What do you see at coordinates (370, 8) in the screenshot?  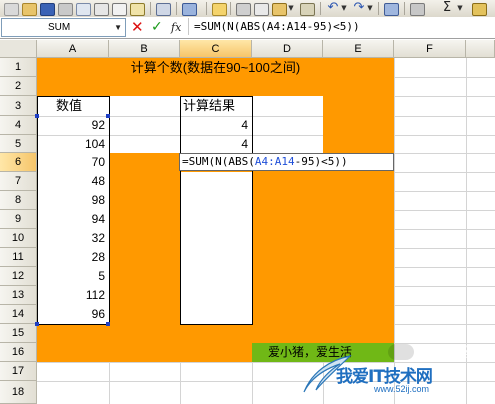 I see `redo-arrow-icon: ▼` at bounding box center [370, 8].